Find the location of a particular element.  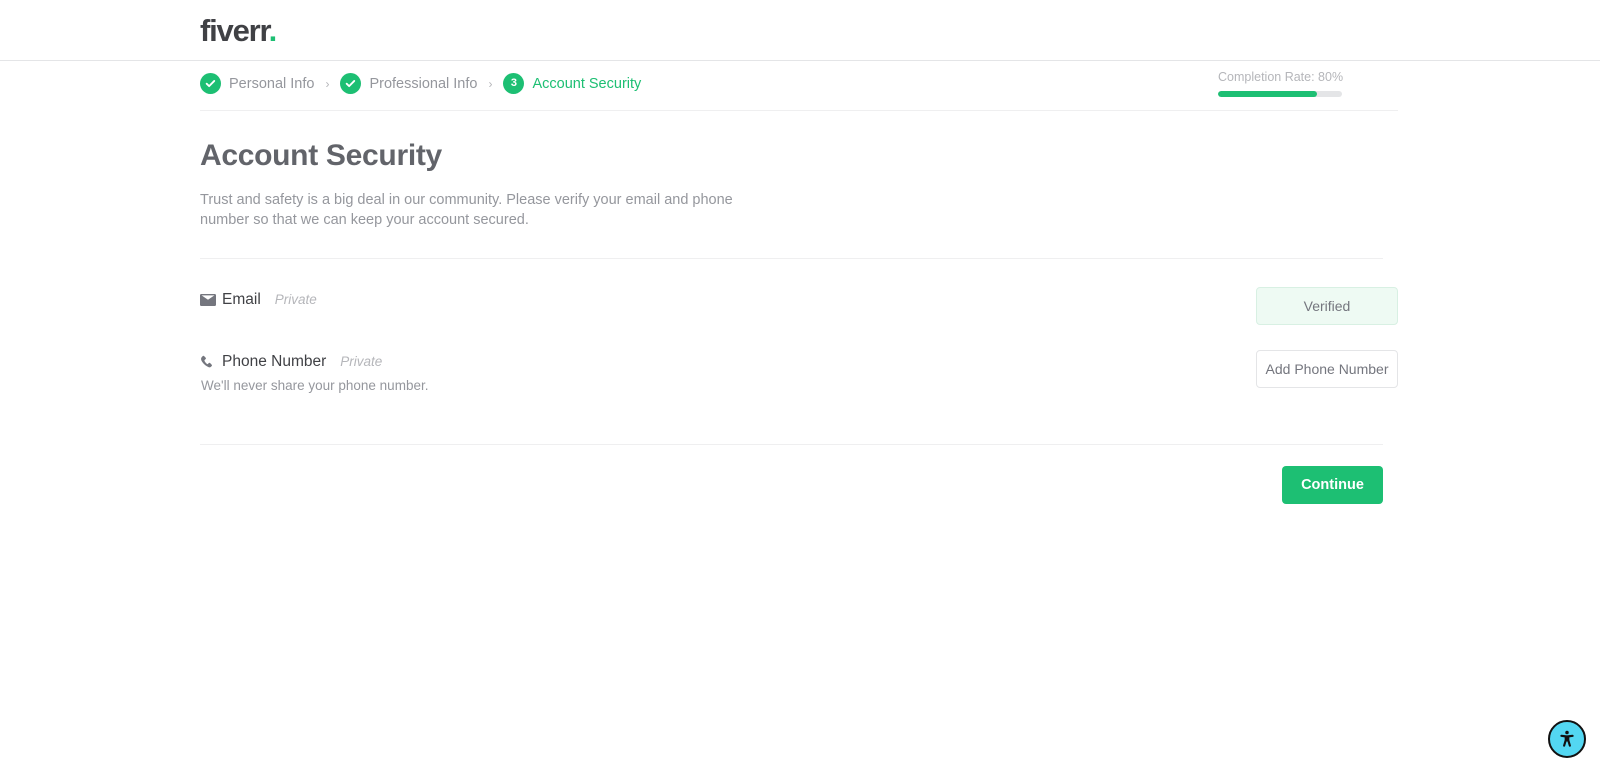

row-email-action: Verified is located at coordinates (1327, 306).